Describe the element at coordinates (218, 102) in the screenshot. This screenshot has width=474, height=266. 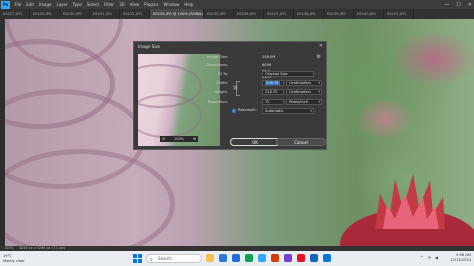
I see `resolution-label: Resolution:` at that location.